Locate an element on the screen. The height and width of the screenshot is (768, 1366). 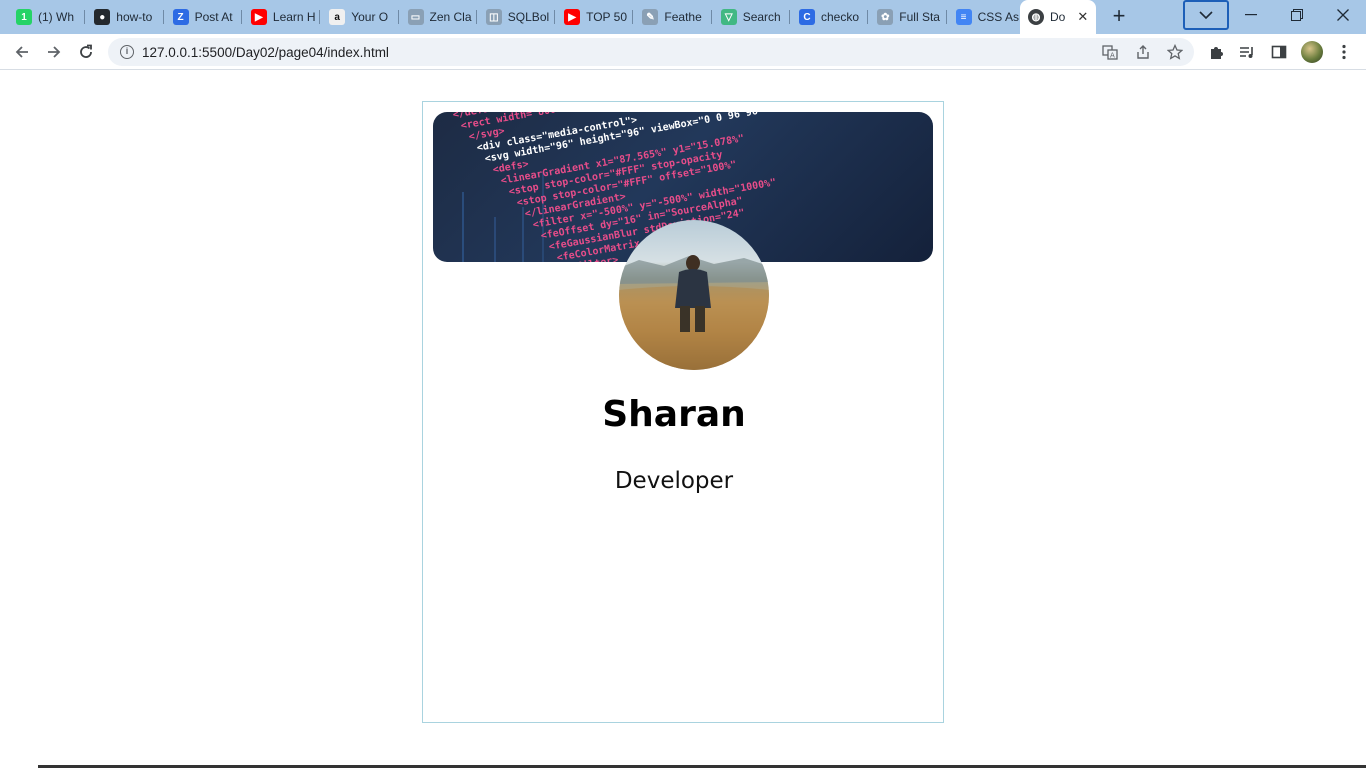
minimize-button is located at coordinates (1251, 15).